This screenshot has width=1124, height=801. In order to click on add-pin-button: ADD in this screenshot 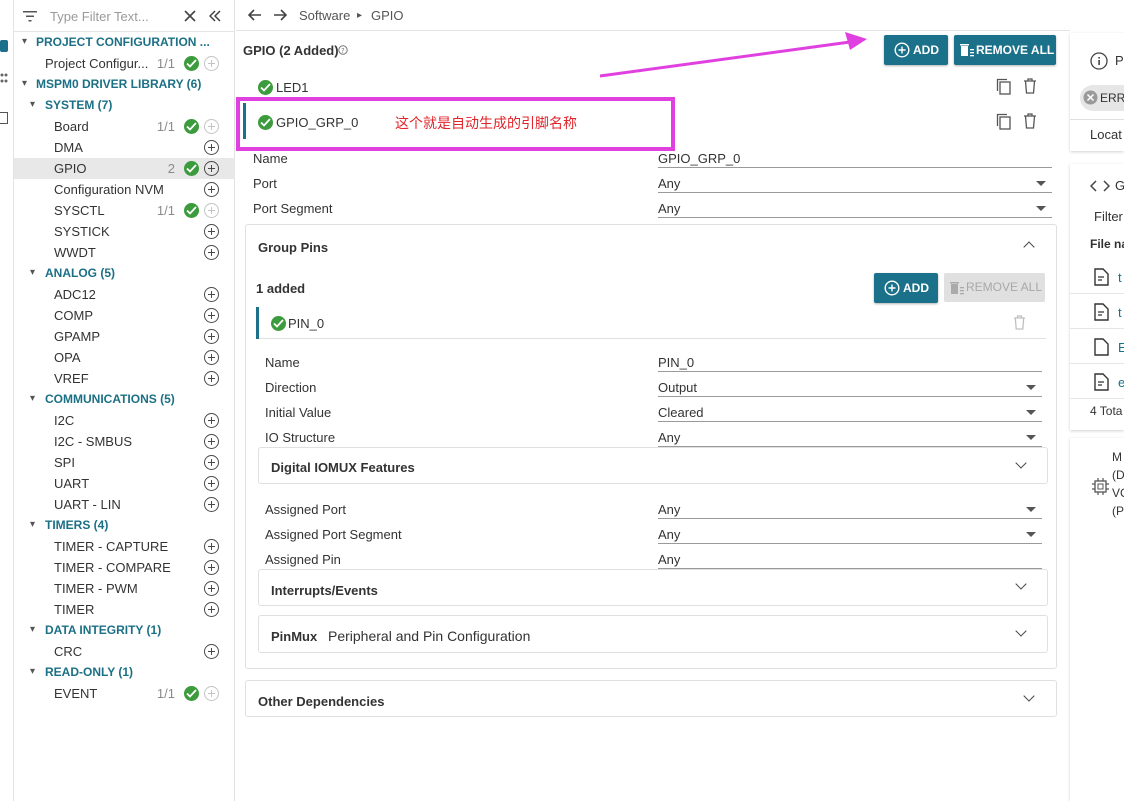, I will do `click(906, 288)`.